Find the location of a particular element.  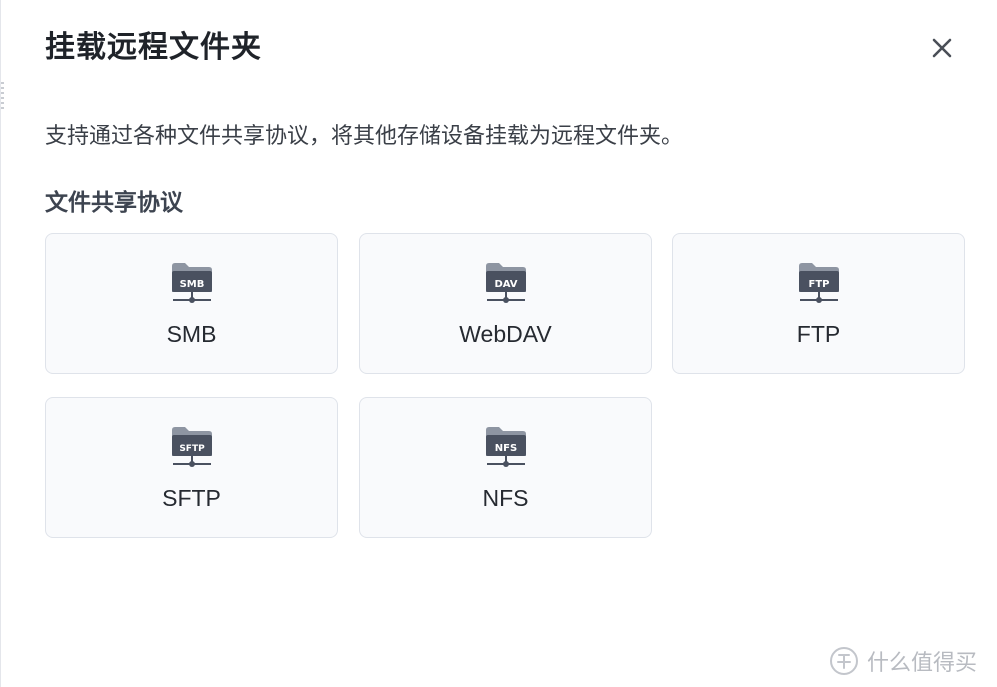

smb-folder-icon: SMB is located at coordinates (191, 283).